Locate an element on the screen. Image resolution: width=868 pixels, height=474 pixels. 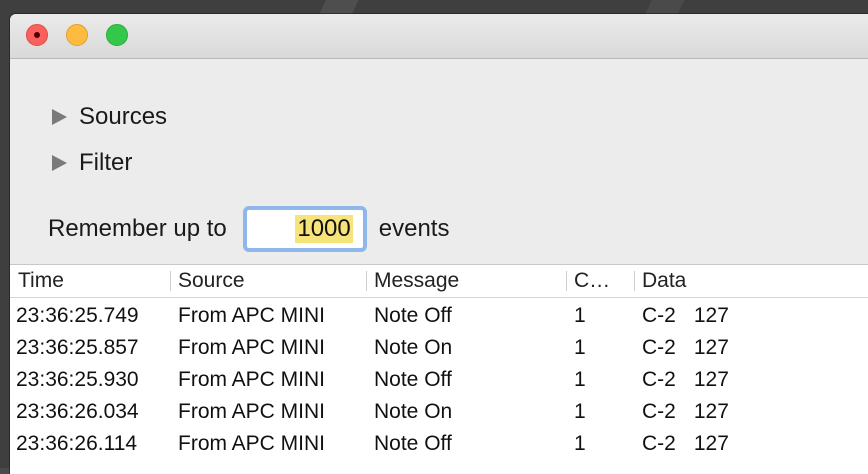
remember-suffix-label: events is located at coordinates (414, 228).